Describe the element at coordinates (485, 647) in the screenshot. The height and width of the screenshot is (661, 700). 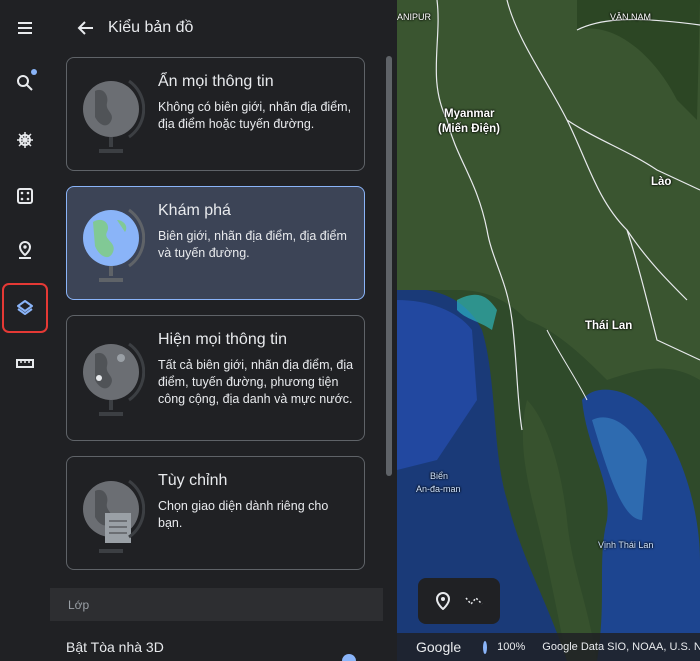
I see `loading-ring-icon` at that location.